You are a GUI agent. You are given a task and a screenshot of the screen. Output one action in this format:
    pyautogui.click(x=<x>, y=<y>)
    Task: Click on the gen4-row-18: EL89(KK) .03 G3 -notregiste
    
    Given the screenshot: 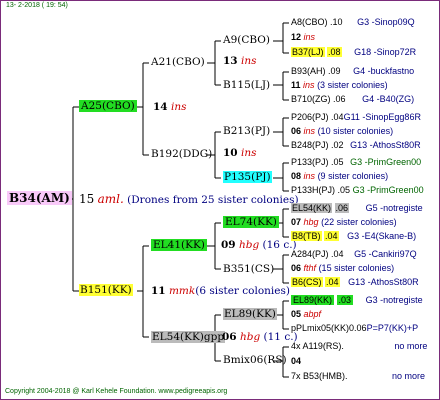 What is the action you would take?
    pyautogui.click(x=357, y=300)
    